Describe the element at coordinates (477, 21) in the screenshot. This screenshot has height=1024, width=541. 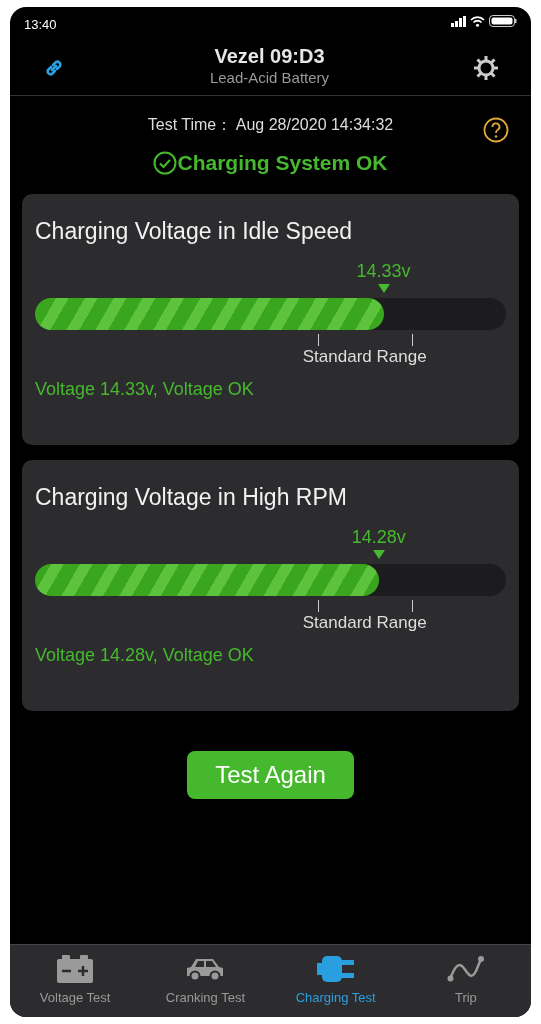
I see `wifi-icon` at that location.